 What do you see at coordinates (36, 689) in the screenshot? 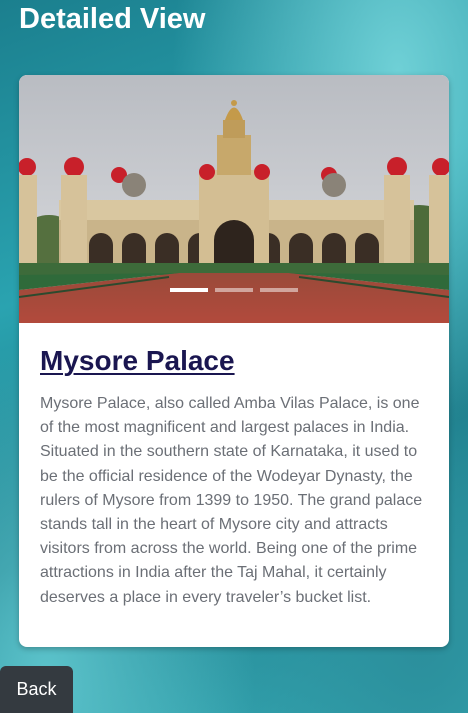
I see `back-button: Back` at bounding box center [36, 689].